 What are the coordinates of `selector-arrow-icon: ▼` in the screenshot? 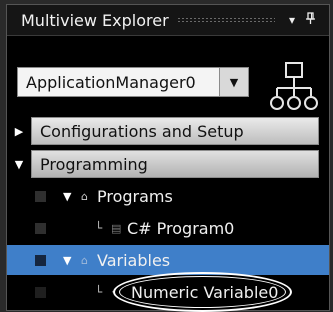 It's located at (233, 82).